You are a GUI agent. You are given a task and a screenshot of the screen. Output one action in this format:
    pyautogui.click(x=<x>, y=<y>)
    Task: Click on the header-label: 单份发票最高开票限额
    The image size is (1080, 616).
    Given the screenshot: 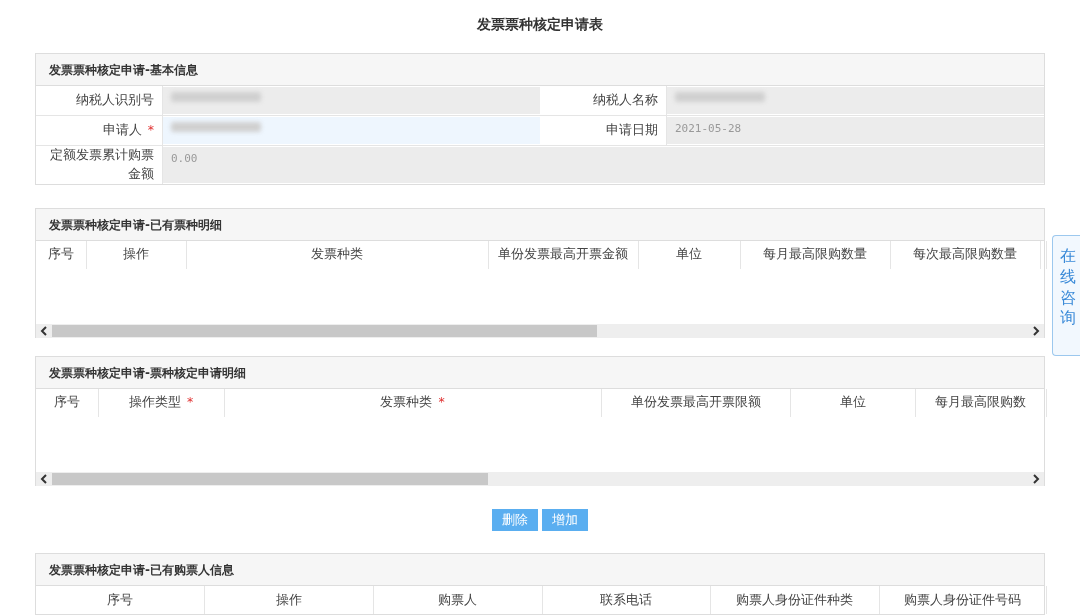 What is the action you would take?
    pyautogui.click(x=695, y=402)
    